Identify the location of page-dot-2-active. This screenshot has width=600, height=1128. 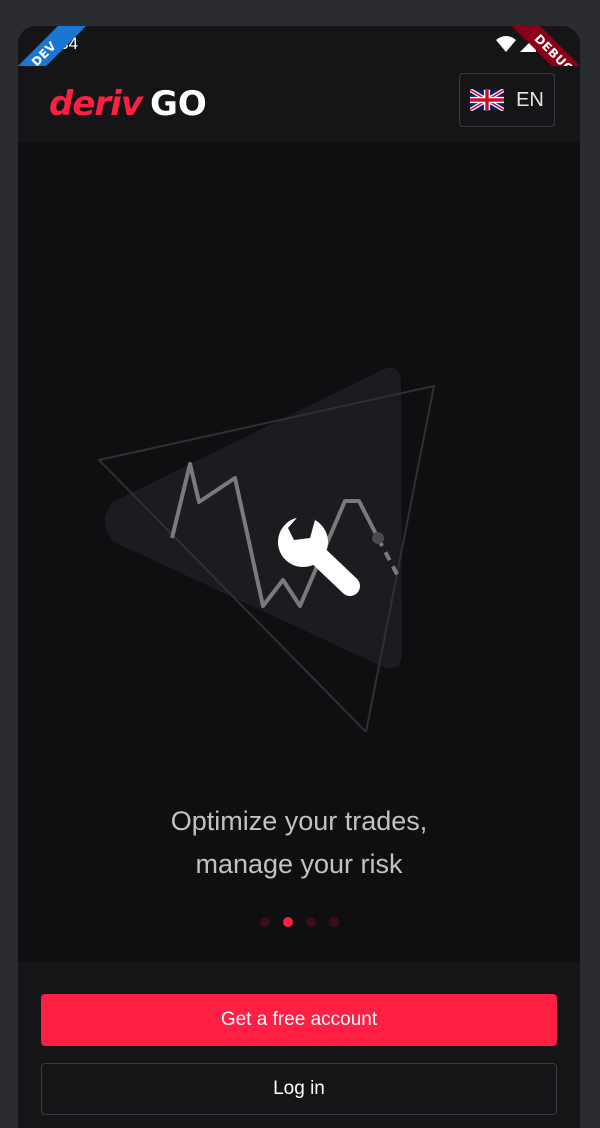
(287, 922).